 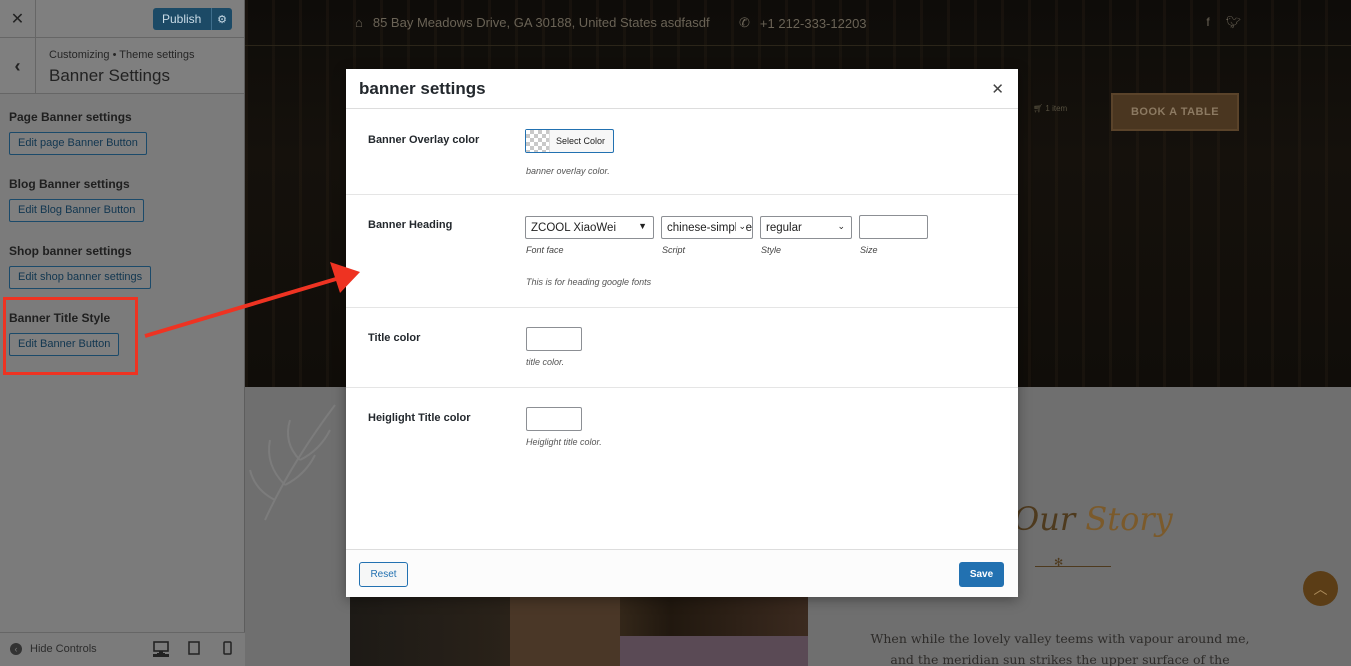 I want to click on edit-shop-banner-button: Edit shop banner settings, so click(x=80, y=277).